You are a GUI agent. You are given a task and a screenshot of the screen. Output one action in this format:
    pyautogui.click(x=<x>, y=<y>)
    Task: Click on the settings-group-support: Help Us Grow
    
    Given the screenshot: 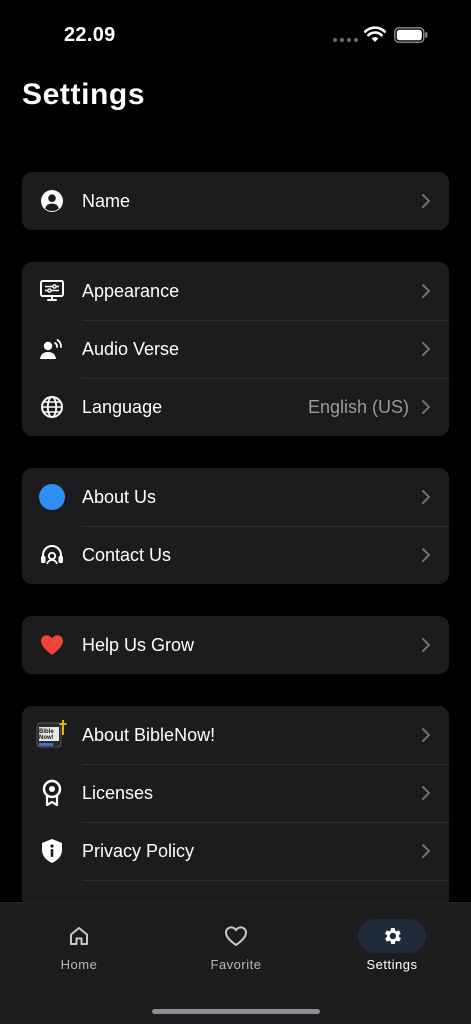 What is the action you would take?
    pyautogui.click(x=235, y=645)
    